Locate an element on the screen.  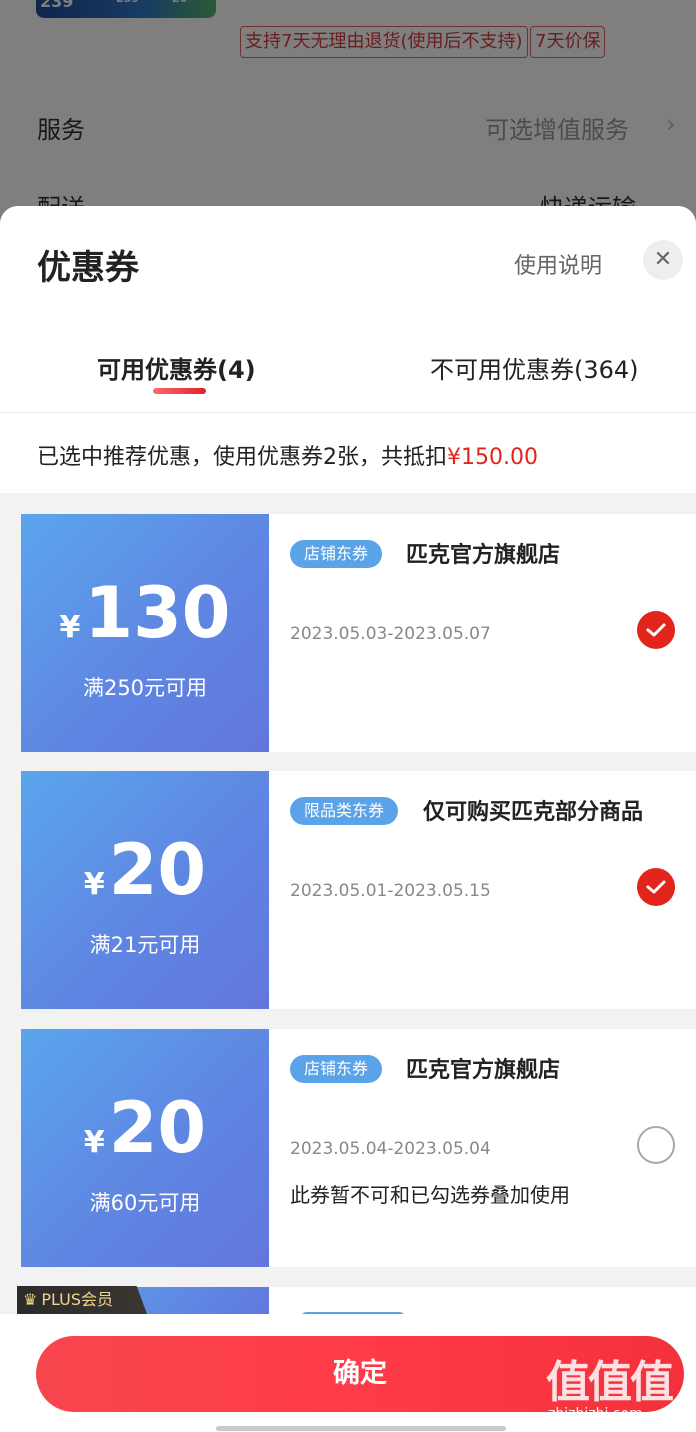
coupon-type-badge: 限品类东券 is located at coordinates (344, 811).